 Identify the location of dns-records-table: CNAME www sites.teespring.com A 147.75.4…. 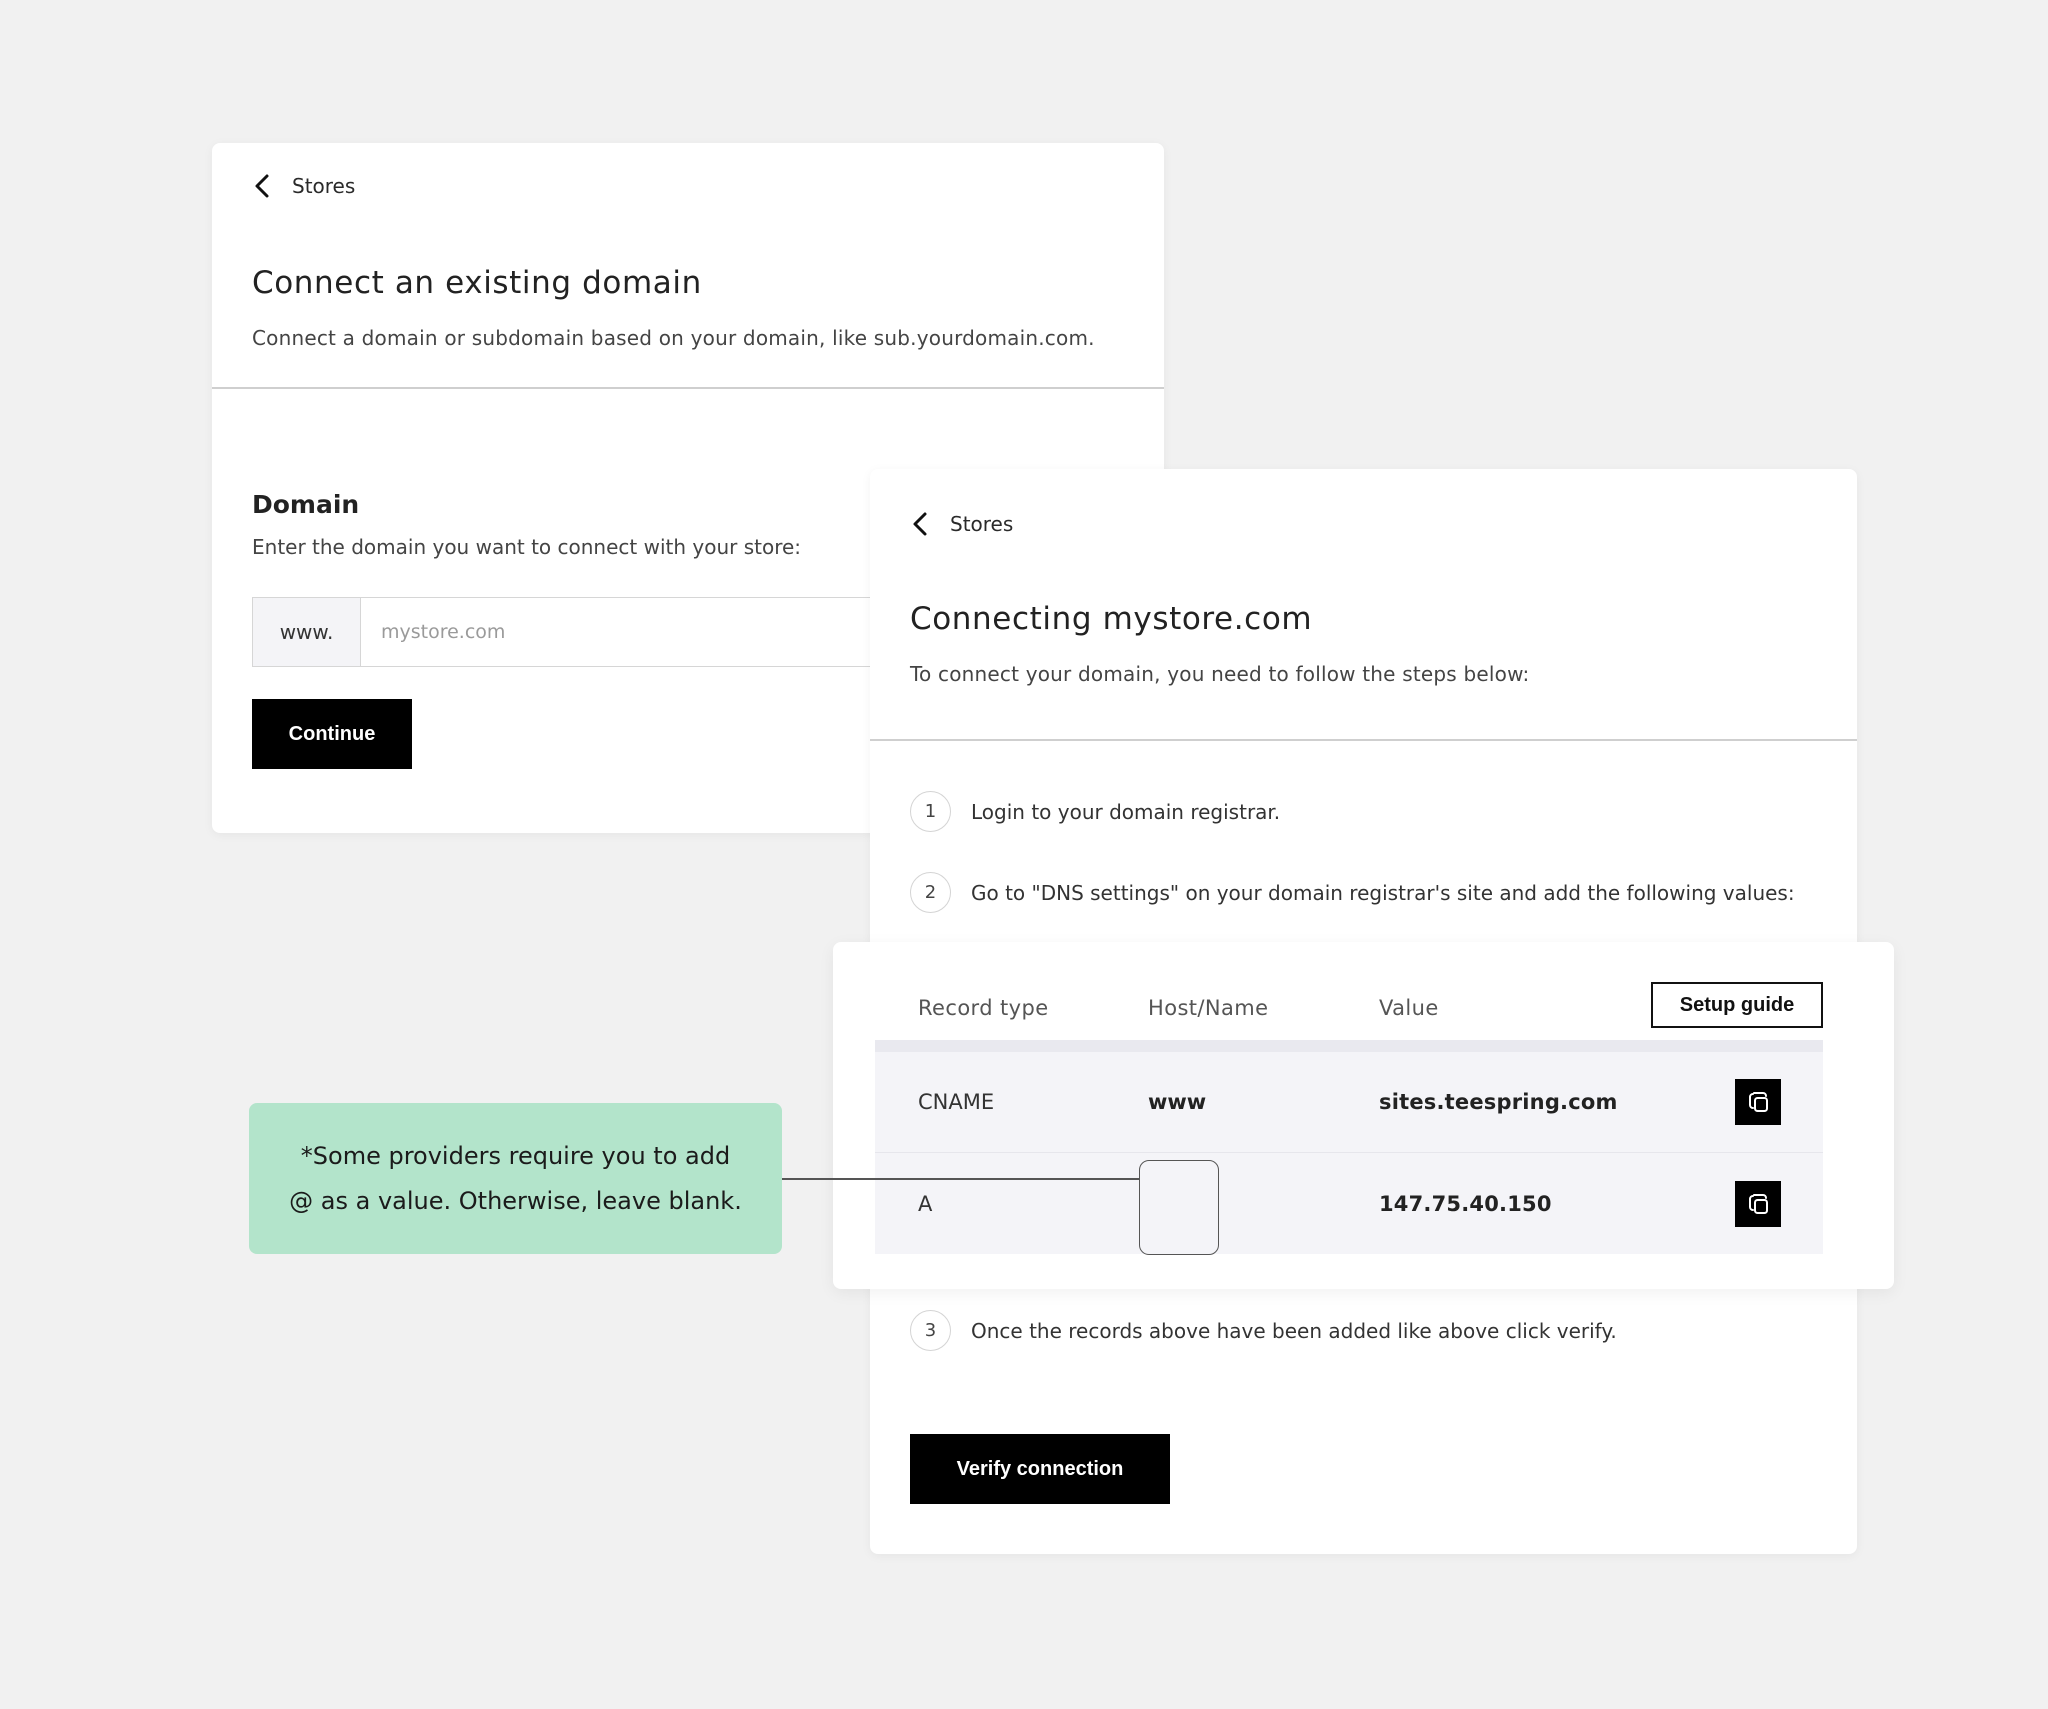
(1349, 1147).